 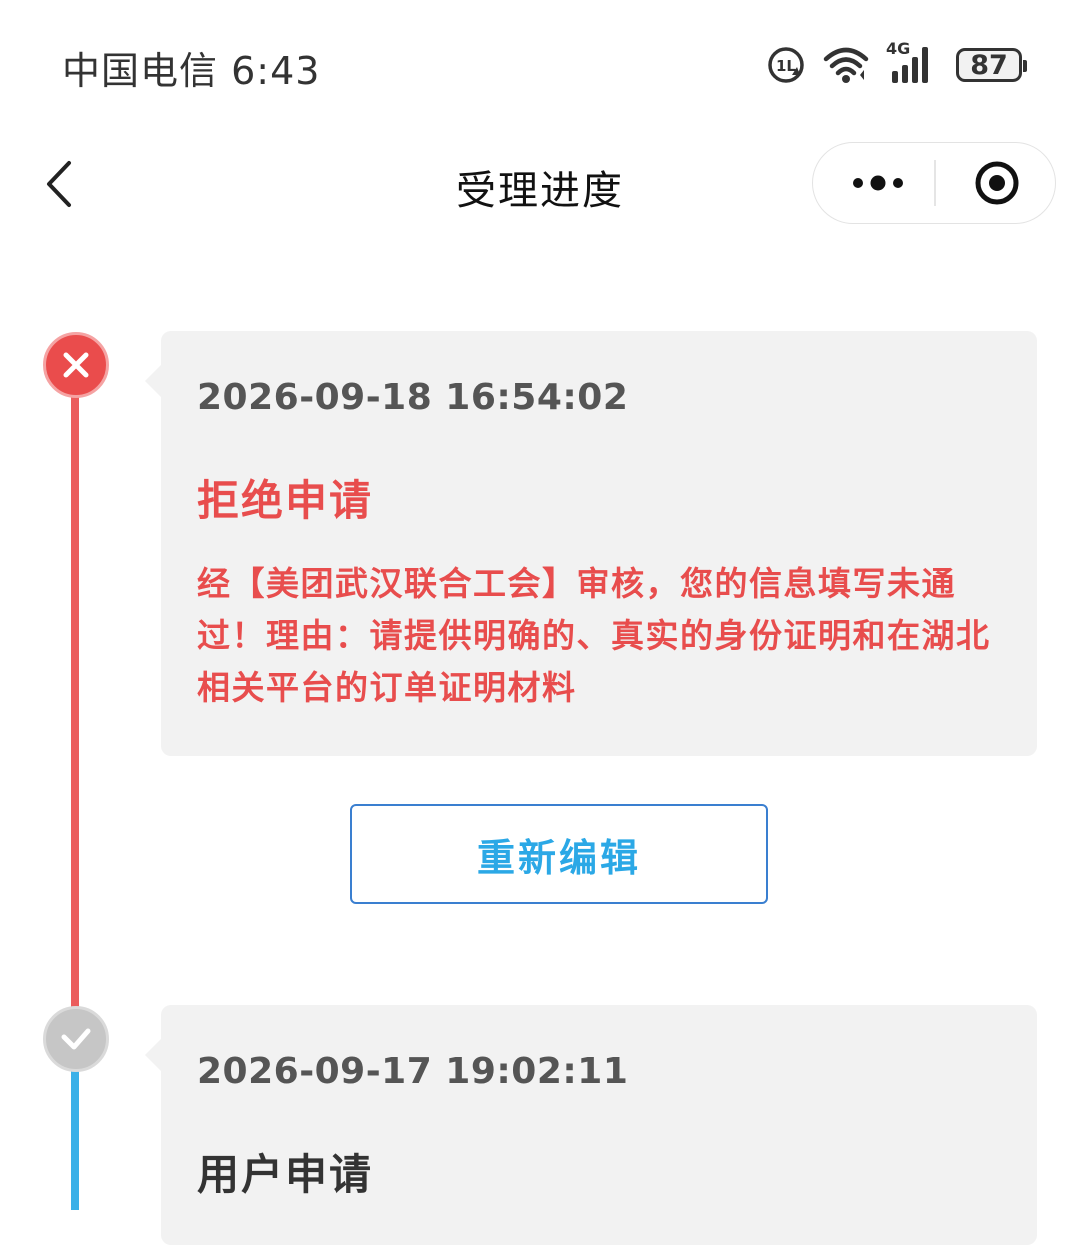 I want to click on svg-text: 1L, so click(x=786, y=66).